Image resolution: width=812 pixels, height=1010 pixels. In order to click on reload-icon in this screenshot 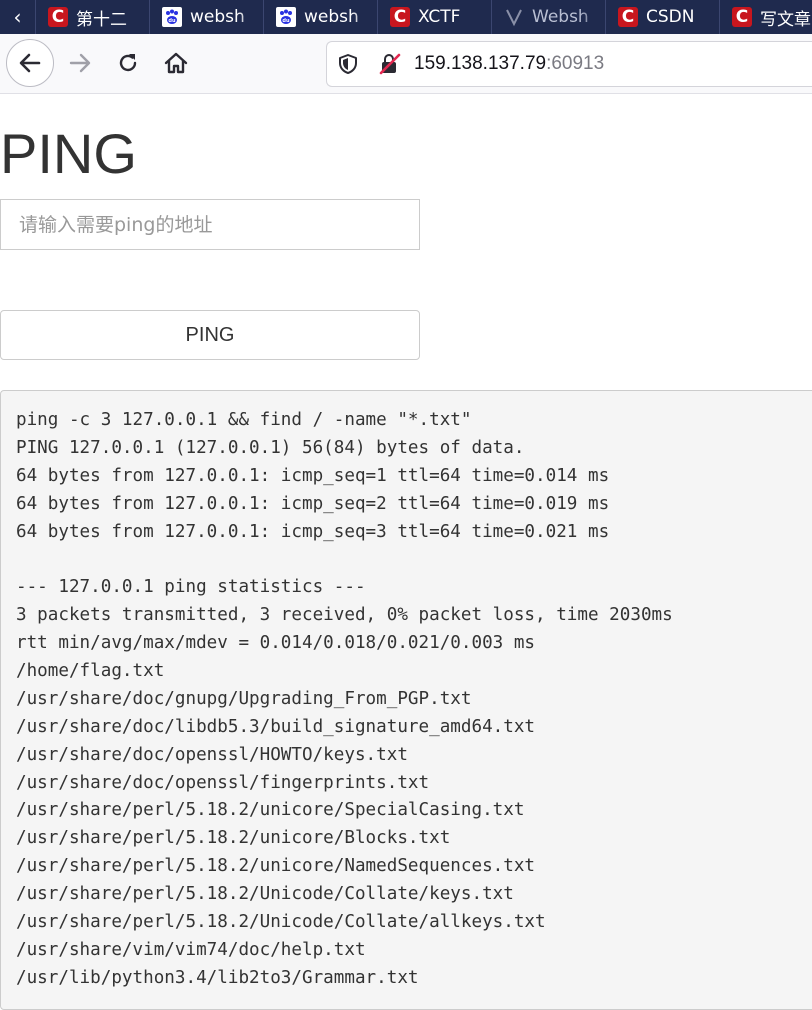, I will do `click(128, 63)`.